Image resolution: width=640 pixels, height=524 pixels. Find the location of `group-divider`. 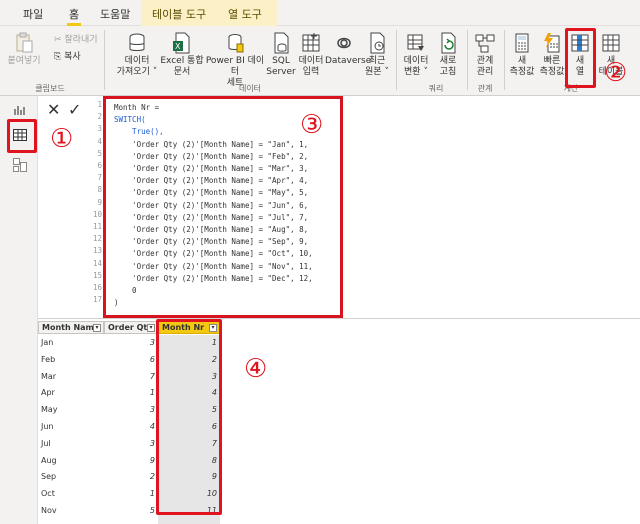

group-divider is located at coordinates (504, 60).